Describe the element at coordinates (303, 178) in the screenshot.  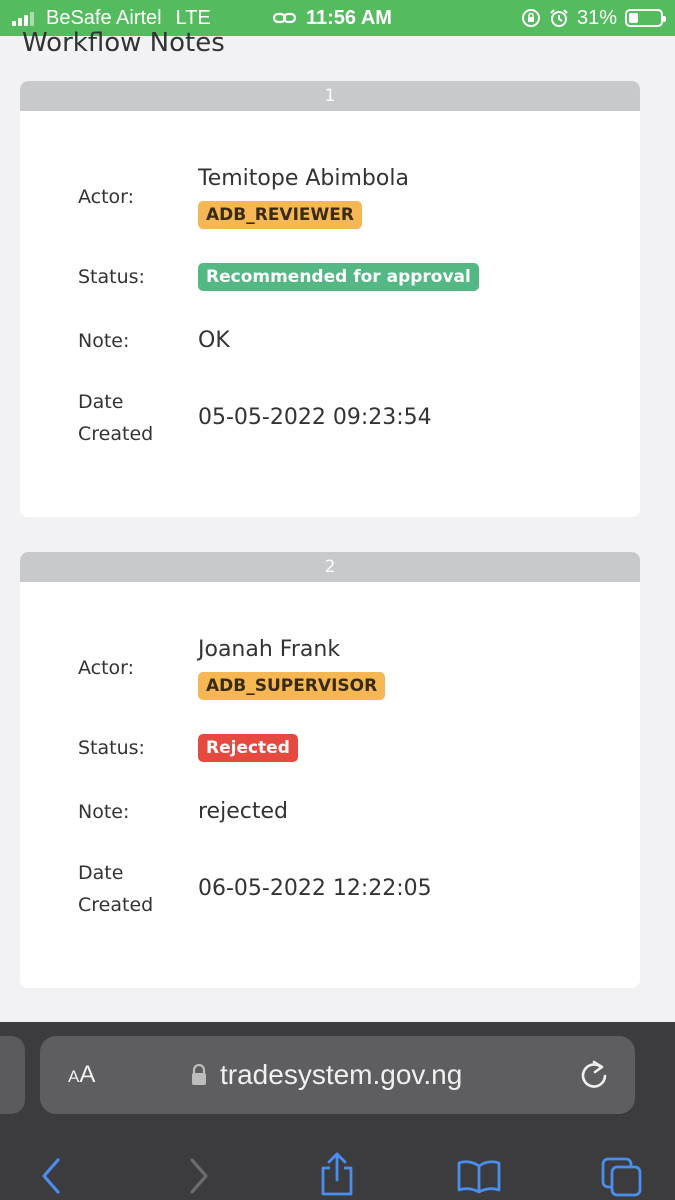
I see `actor-name: Temitope Abimbola` at that location.